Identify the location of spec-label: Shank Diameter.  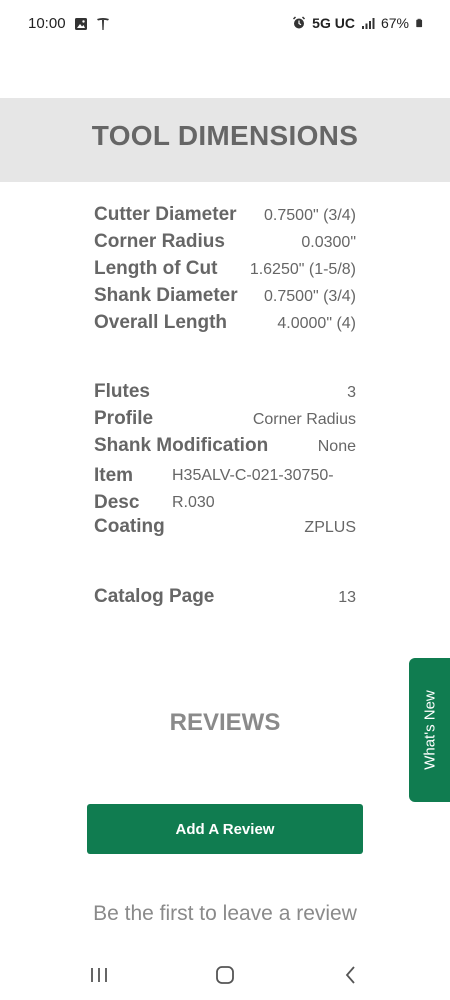
(166, 295).